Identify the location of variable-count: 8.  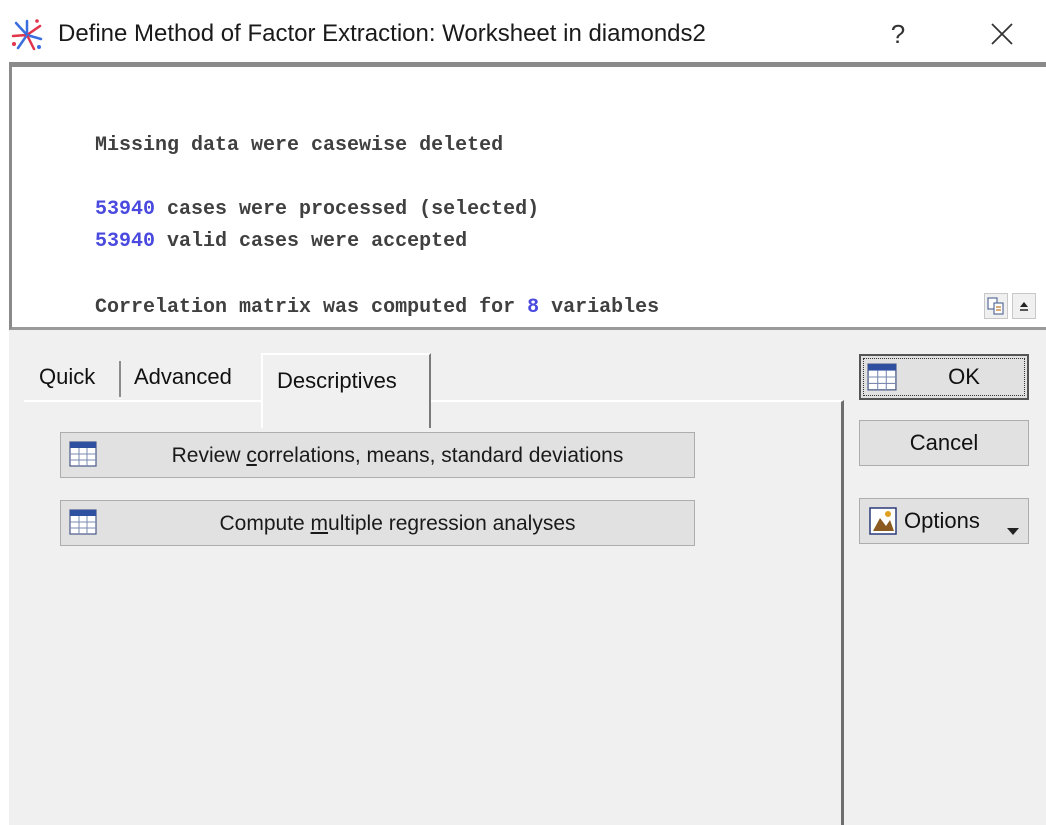
(533, 307).